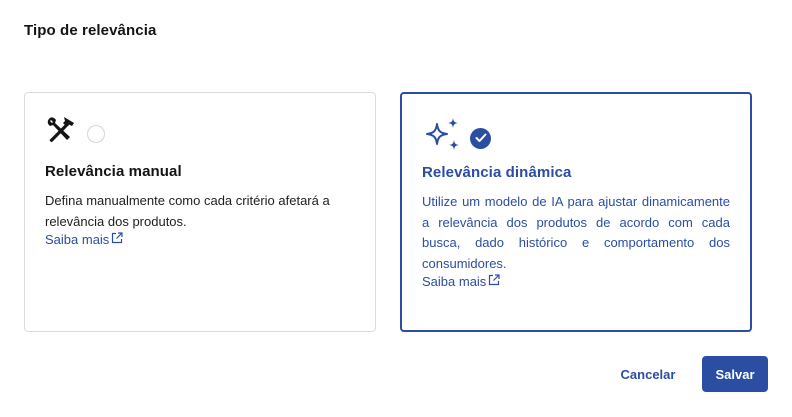 This screenshot has height=417, width=792. Describe the element at coordinates (61, 133) in the screenshot. I see `tools-icon` at that location.